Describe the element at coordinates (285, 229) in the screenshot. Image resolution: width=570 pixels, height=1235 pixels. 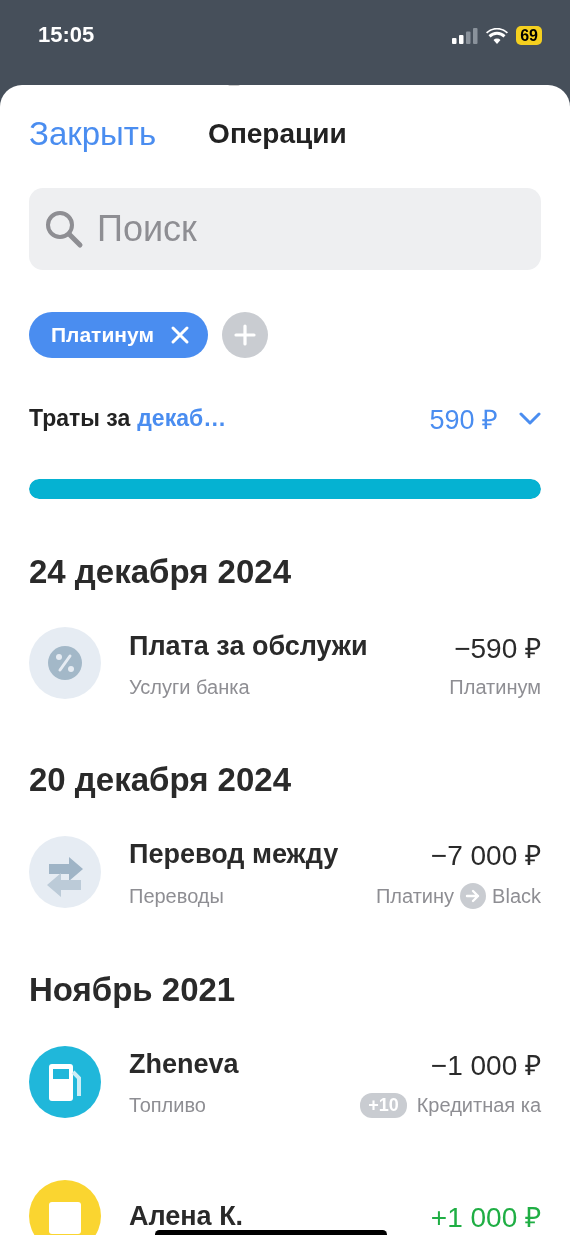
I see `search-field: Поиск` at that location.